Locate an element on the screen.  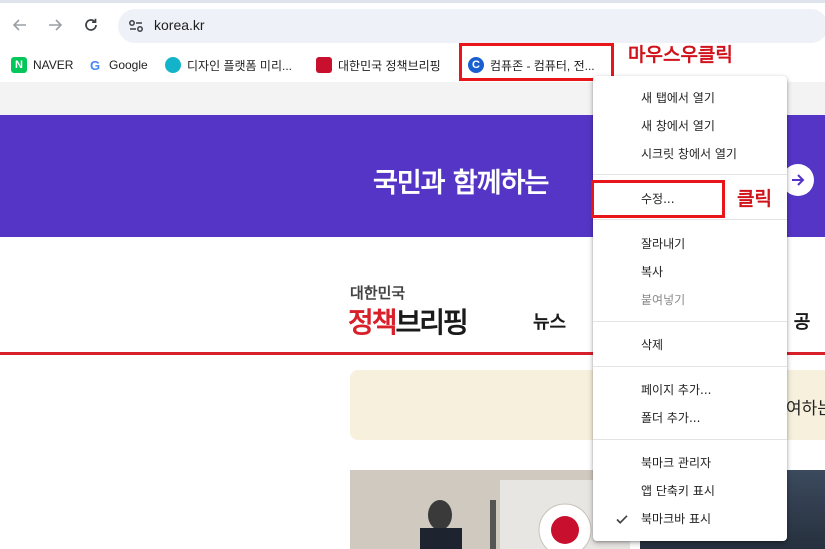
design-platform-icon is located at coordinates (173, 65).